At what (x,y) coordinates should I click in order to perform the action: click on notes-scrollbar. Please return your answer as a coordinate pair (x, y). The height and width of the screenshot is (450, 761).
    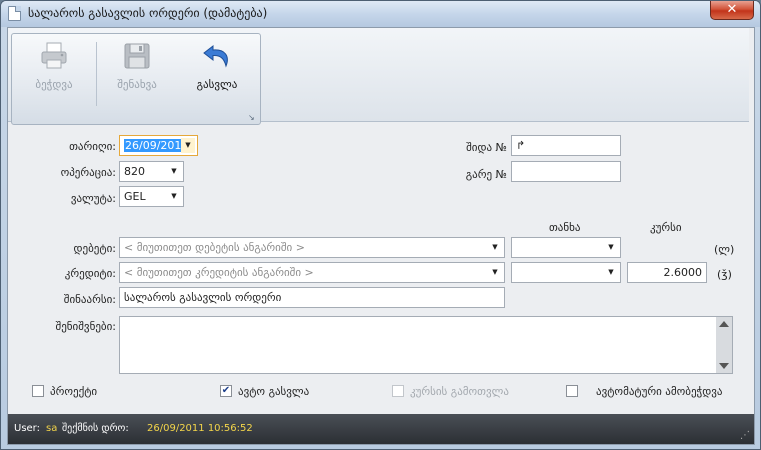
    Looking at the image, I should click on (724, 345).